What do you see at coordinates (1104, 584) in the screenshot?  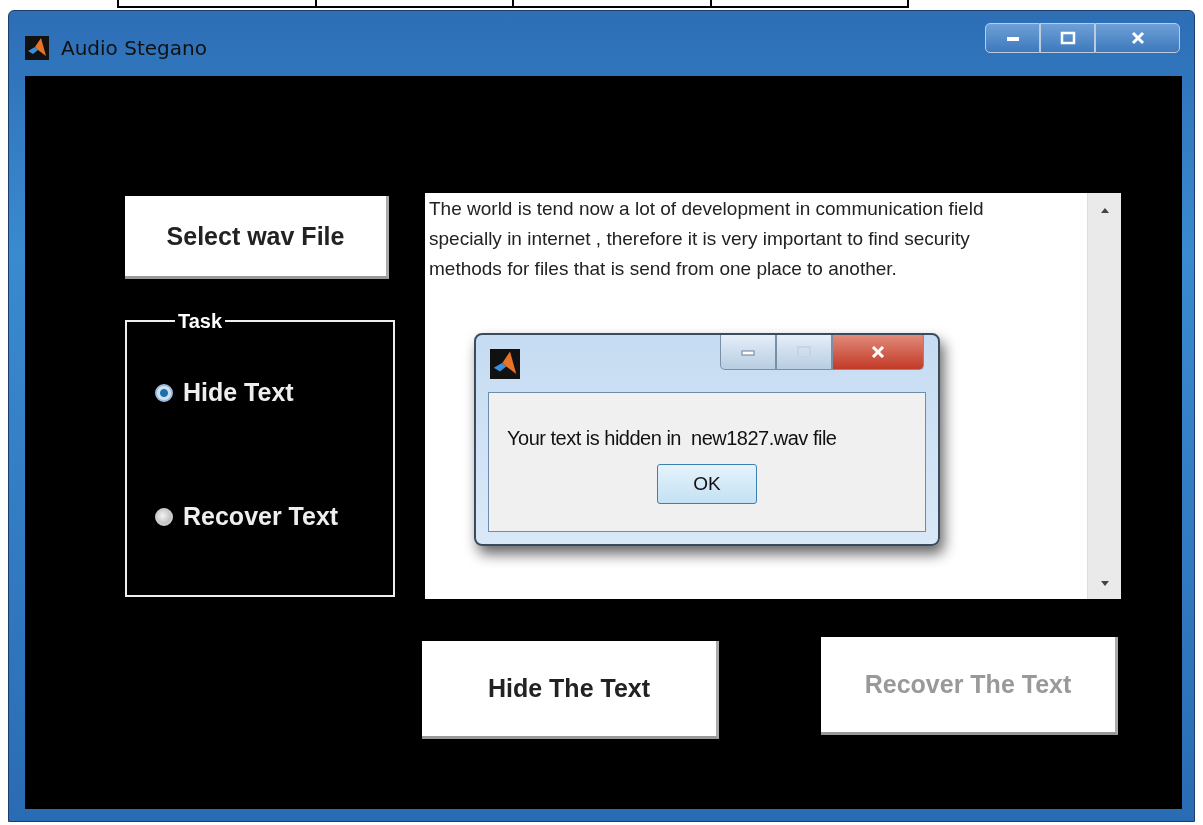 I see `scroll-down-icon` at bounding box center [1104, 584].